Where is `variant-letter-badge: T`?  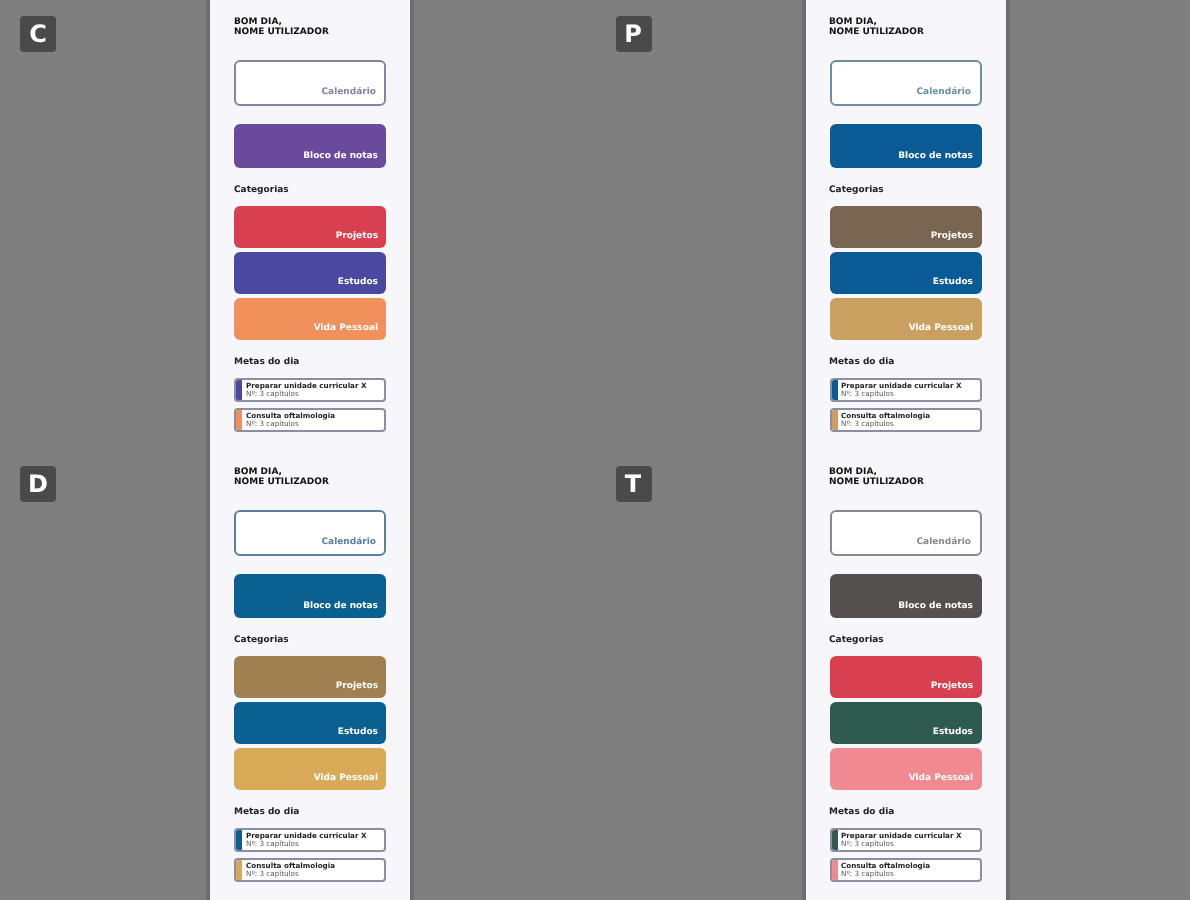
variant-letter-badge: T is located at coordinates (633, 484).